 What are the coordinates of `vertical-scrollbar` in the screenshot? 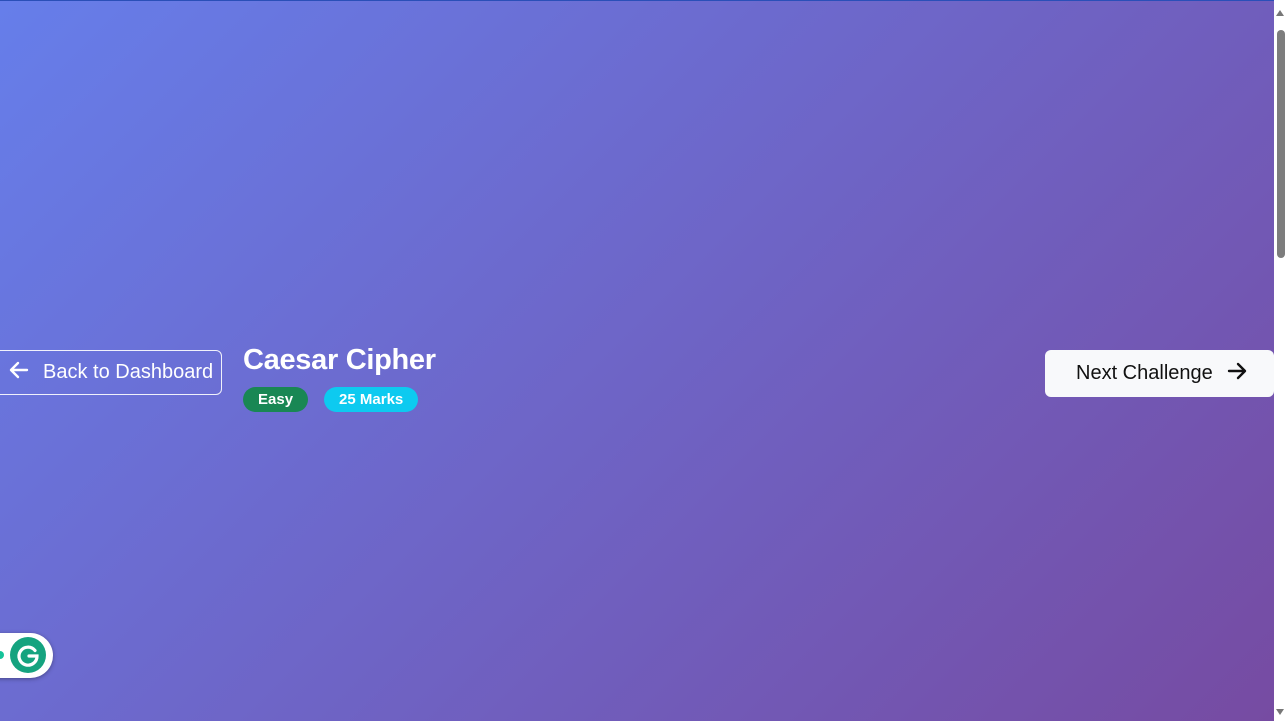 It's located at (1280, 360).